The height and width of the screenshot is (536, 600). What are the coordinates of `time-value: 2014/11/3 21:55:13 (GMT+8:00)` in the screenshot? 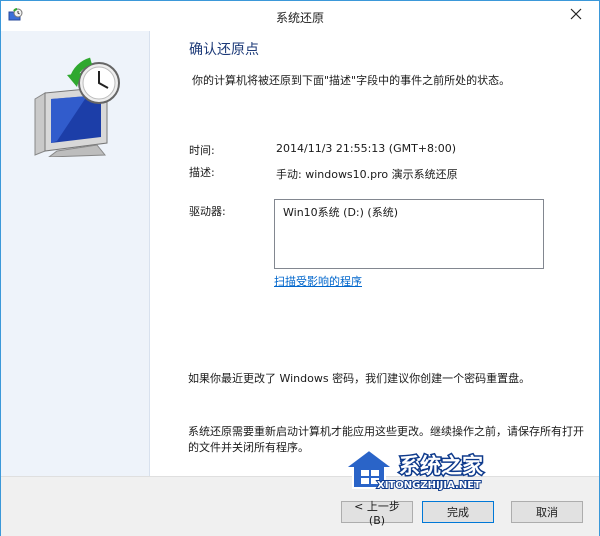 It's located at (366, 148).